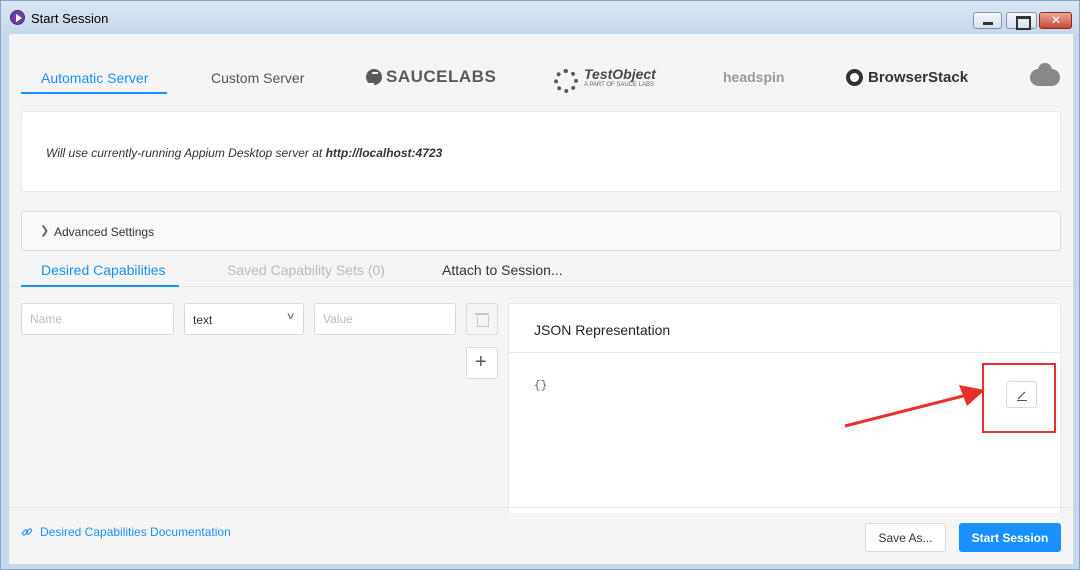  Describe the element at coordinates (541, 386) in the screenshot. I see `json-content: {}` at that location.